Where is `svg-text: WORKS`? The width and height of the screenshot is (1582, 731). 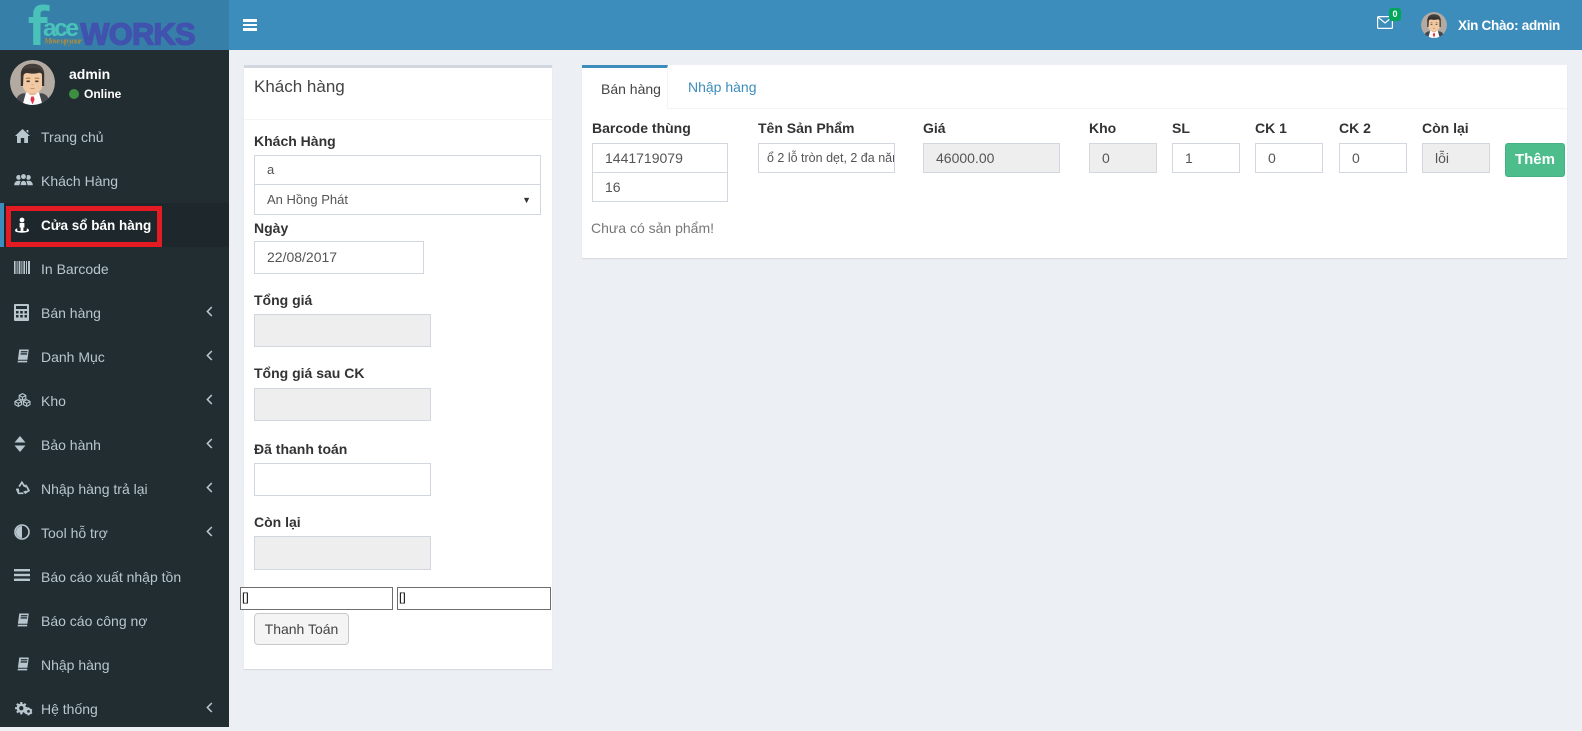 svg-text: WORKS is located at coordinates (138, 34).